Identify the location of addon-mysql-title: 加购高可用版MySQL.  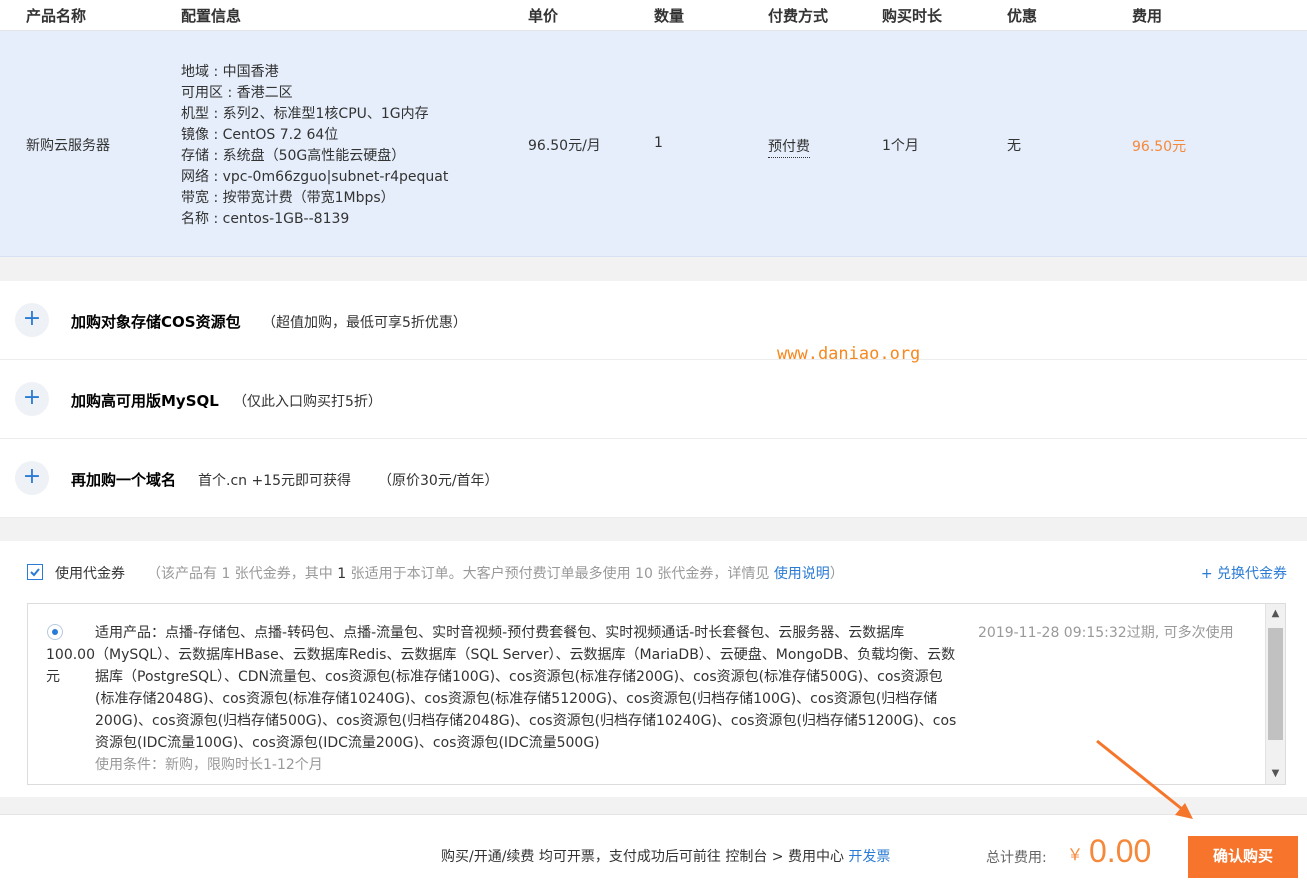
(145, 401).